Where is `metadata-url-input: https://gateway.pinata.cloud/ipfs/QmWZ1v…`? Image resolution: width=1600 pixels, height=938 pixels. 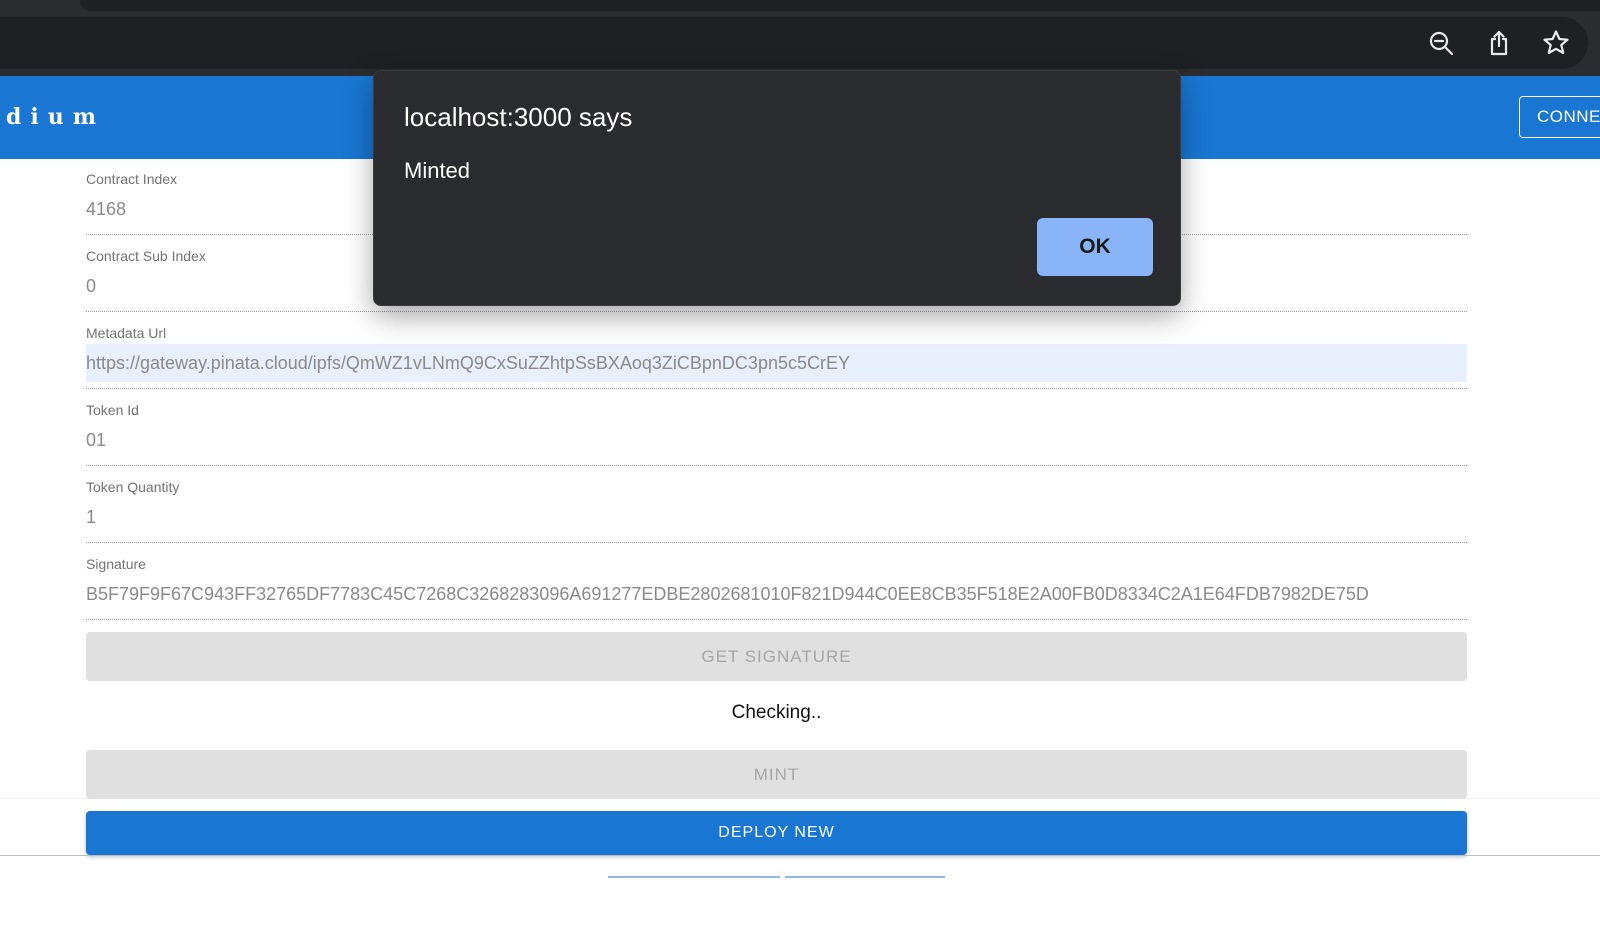
metadata-url-input: https://gateway.pinata.cloud/ipfs/QmWZ1v… is located at coordinates (776, 363).